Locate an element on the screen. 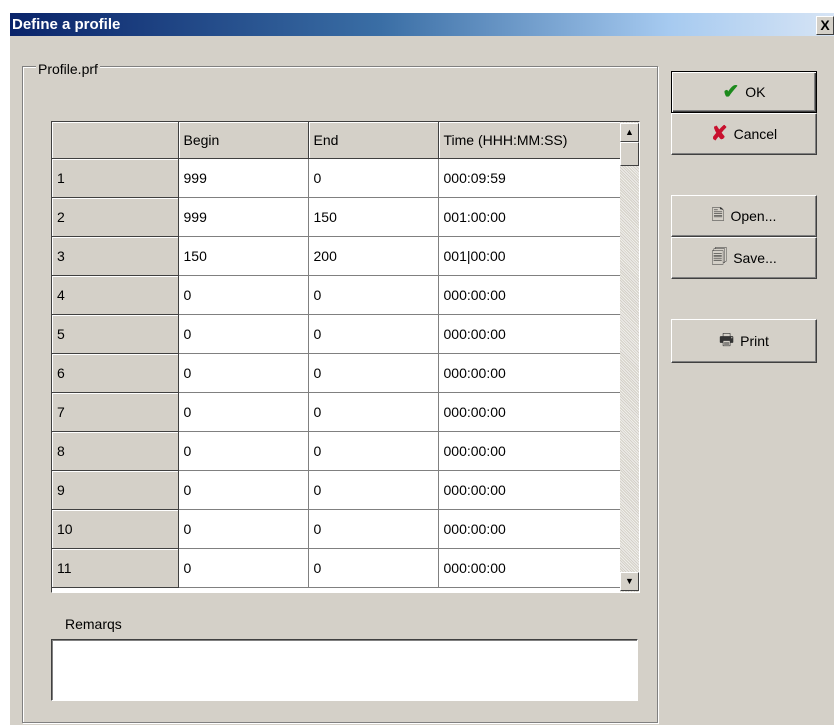 The image size is (834, 725). scroll-thumb is located at coordinates (629, 154).